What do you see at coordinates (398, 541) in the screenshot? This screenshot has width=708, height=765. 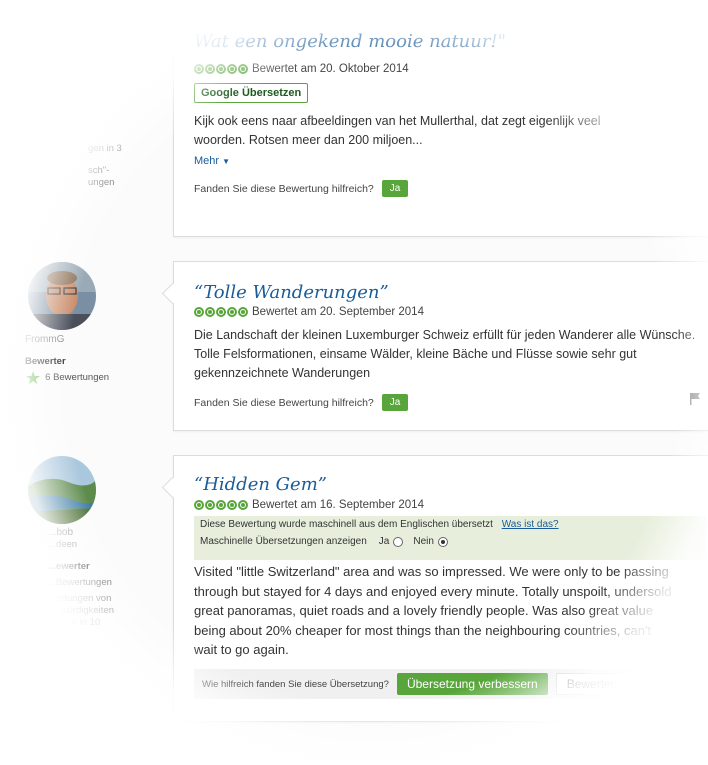 I see `radio-yes` at bounding box center [398, 541].